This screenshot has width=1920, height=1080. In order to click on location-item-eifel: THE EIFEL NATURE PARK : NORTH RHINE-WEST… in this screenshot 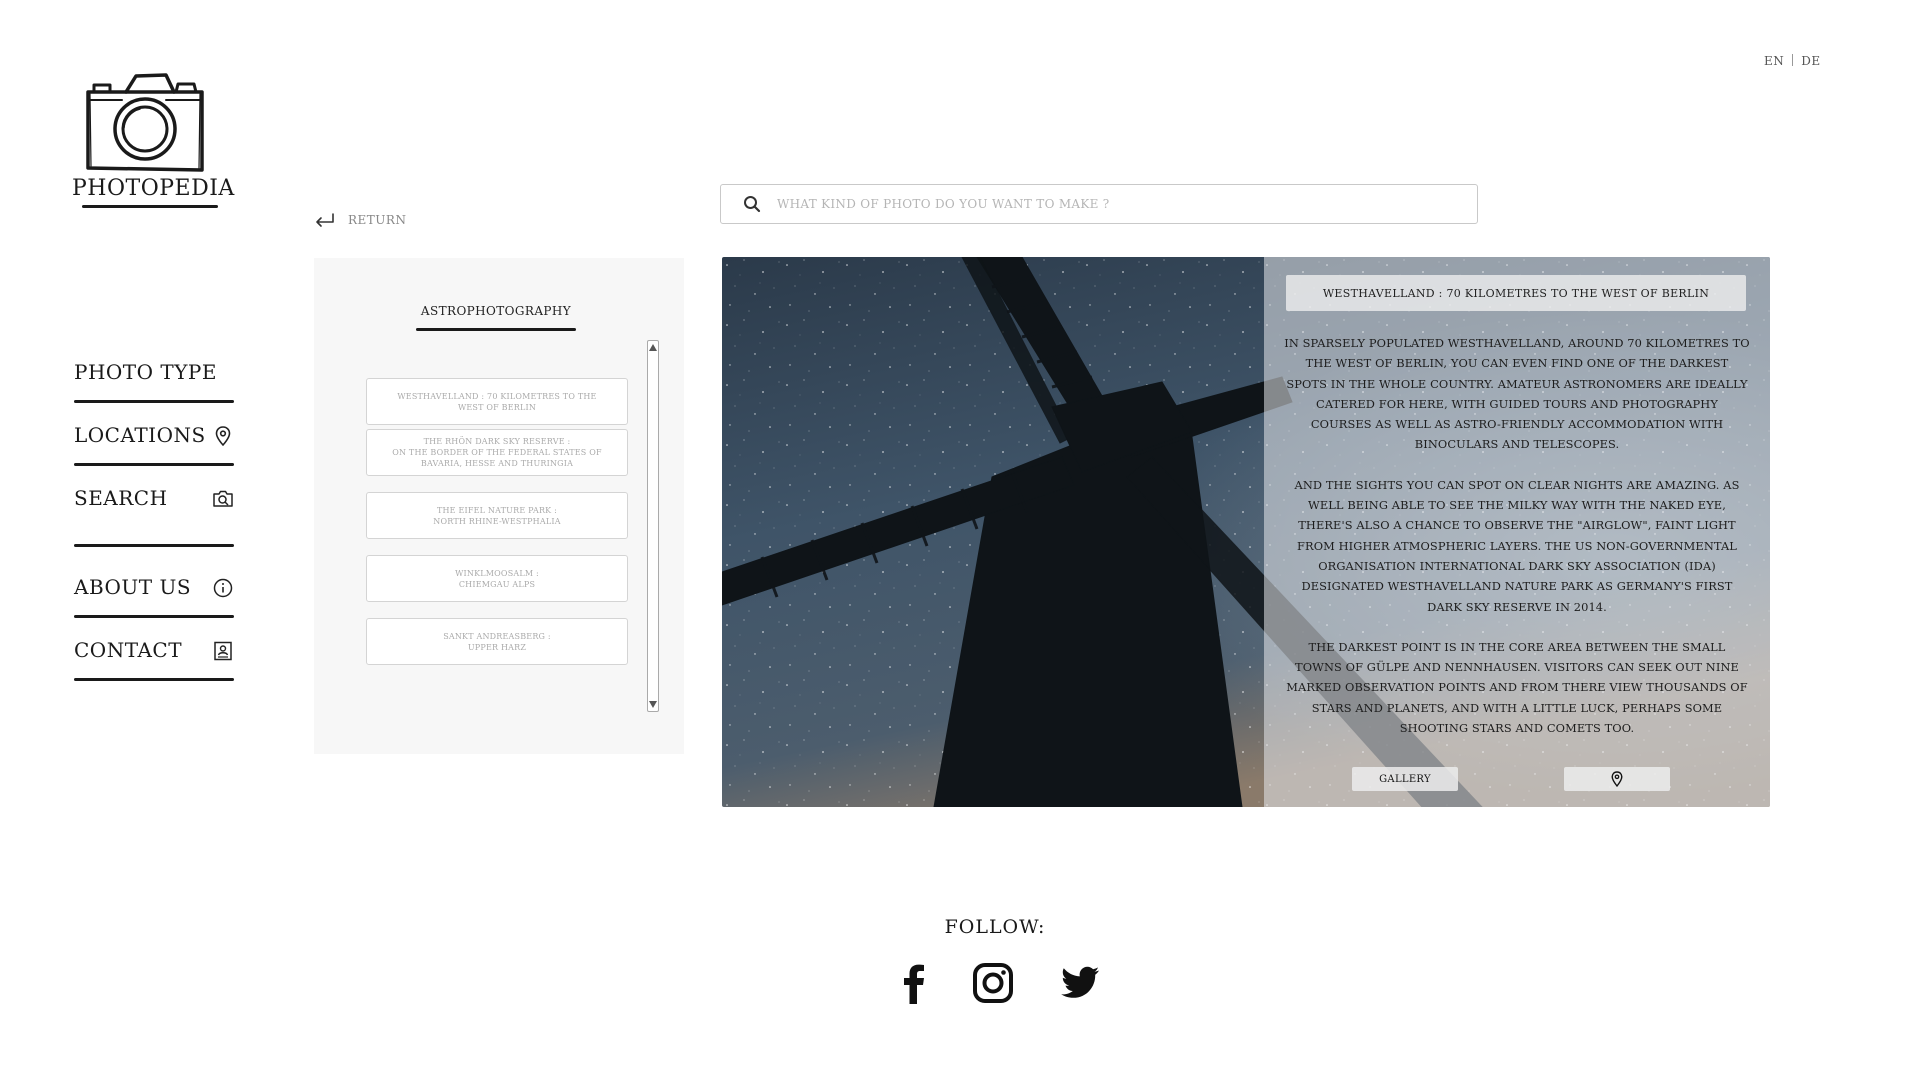, I will do `click(497, 515)`.